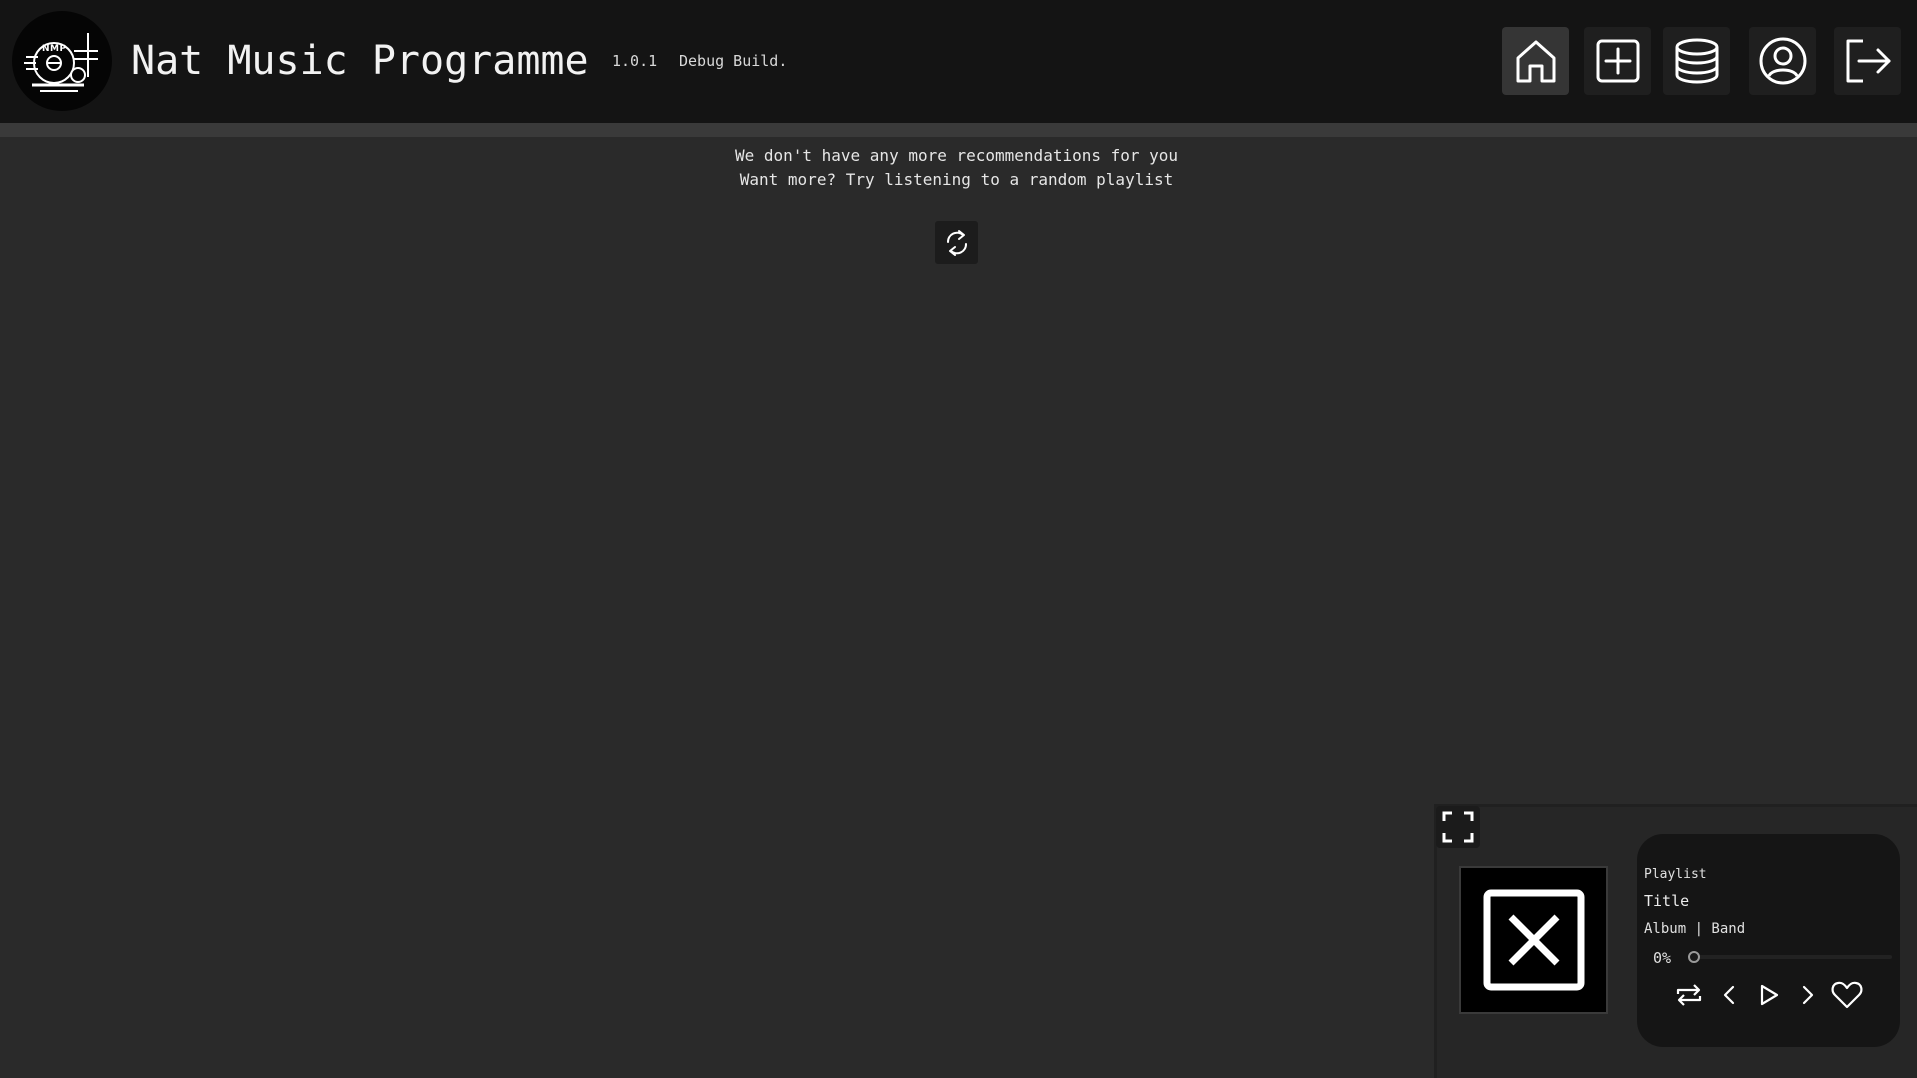 This screenshot has width=1917, height=1078. I want to click on repeat-icon, so click(1689, 995).